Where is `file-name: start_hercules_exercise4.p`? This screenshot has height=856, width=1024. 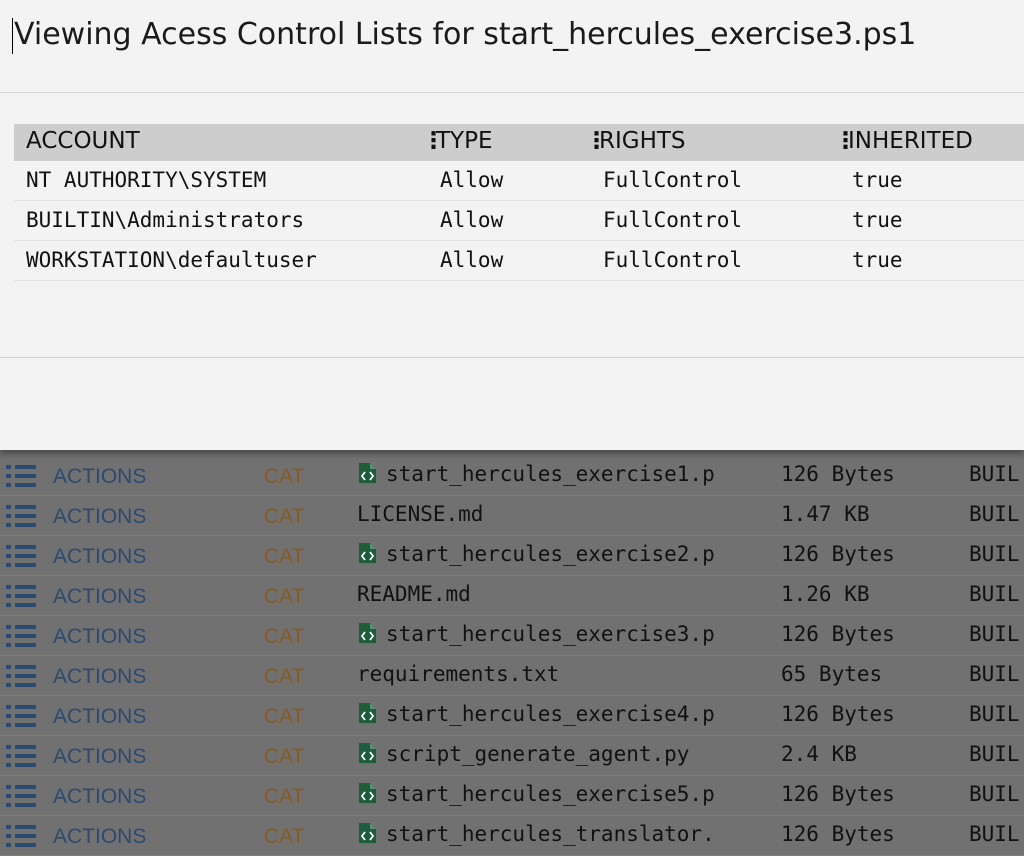
file-name: start_hercules_exercise4.p is located at coordinates (550, 714).